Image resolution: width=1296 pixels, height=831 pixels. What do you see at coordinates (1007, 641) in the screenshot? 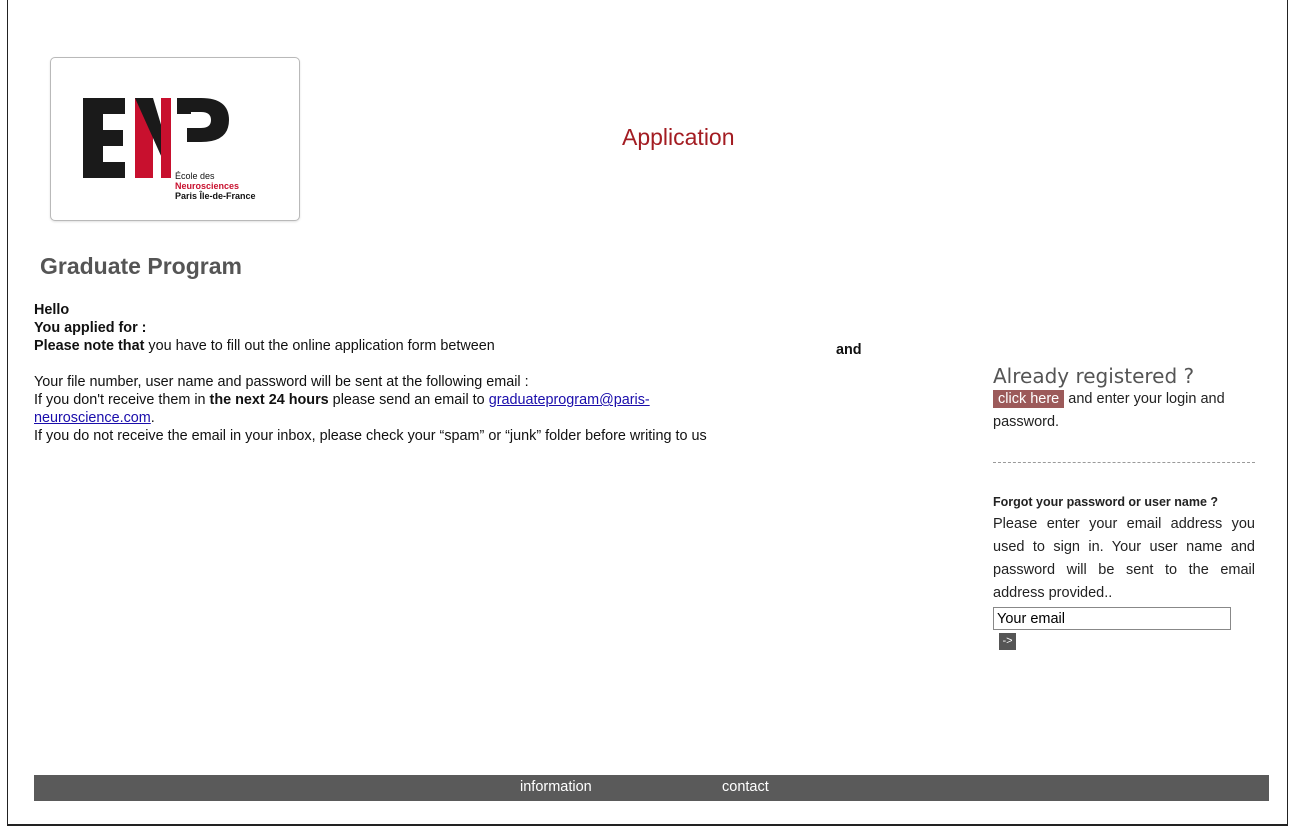
I see `submit-email-button: ->` at bounding box center [1007, 641].